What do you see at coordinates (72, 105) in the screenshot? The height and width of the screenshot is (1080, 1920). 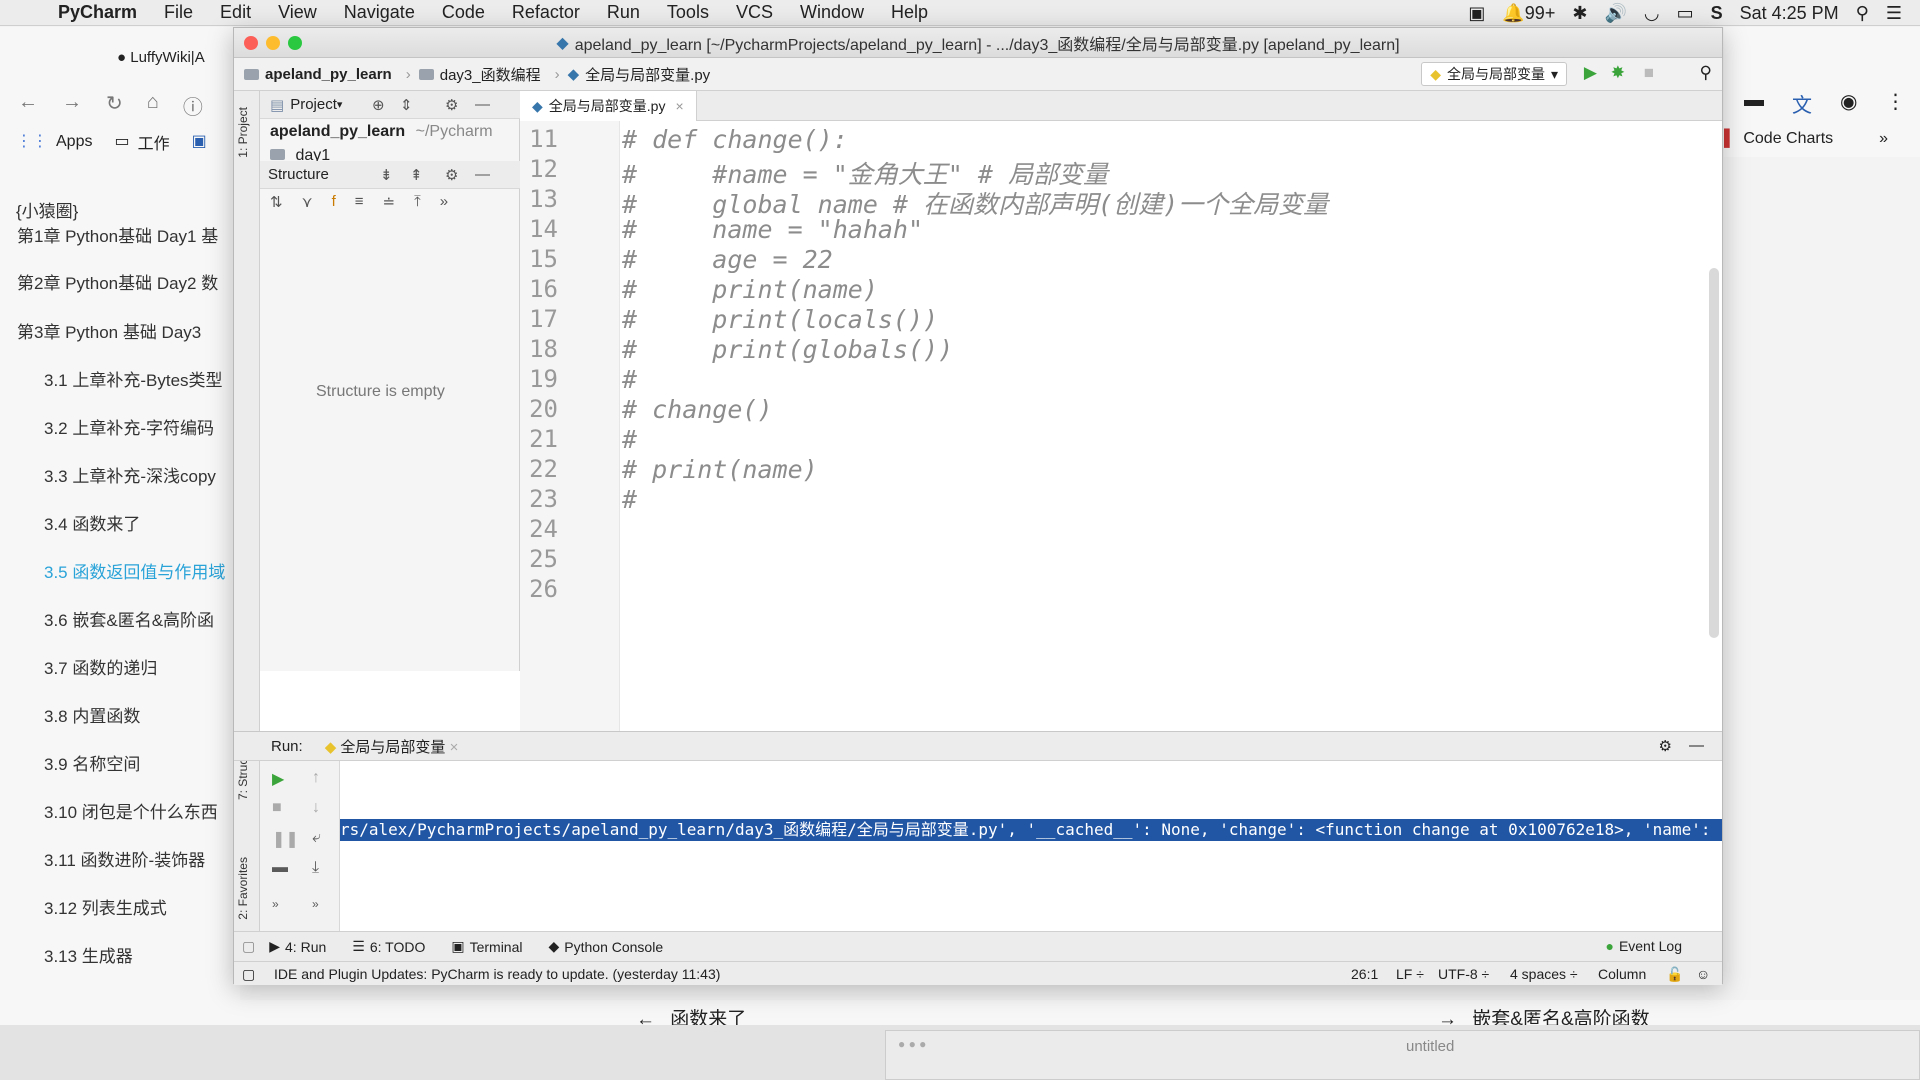 I see `forward-icon: →` at bounding box center [72, 105].